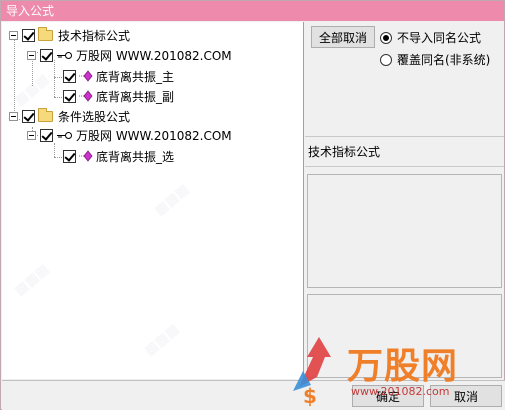  Describe the element at coordinates (135, 76) in the screenshot. I see `tree-node-label: 底背离共振_主` at that location.